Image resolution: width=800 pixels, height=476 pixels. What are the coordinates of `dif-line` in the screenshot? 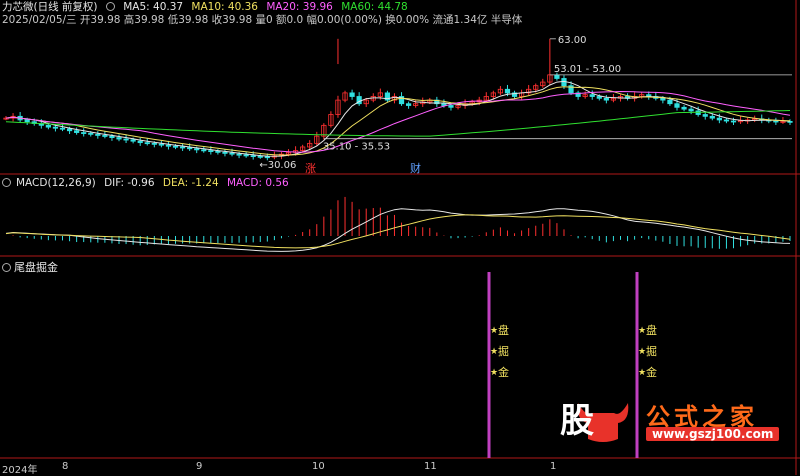 It's located at (398, 230).